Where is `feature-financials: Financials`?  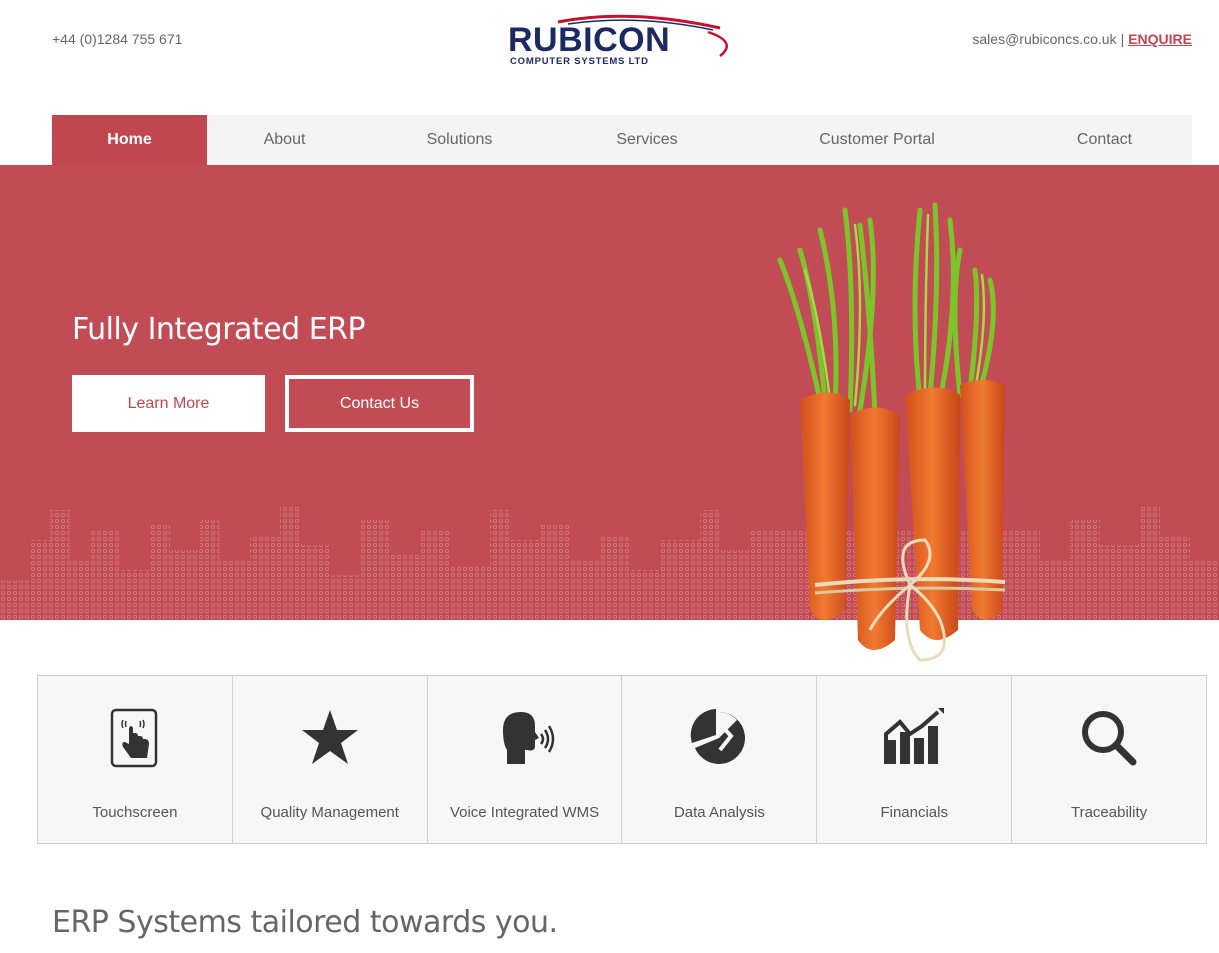 feature-financials: Financials is located at coordinates (915, 759).